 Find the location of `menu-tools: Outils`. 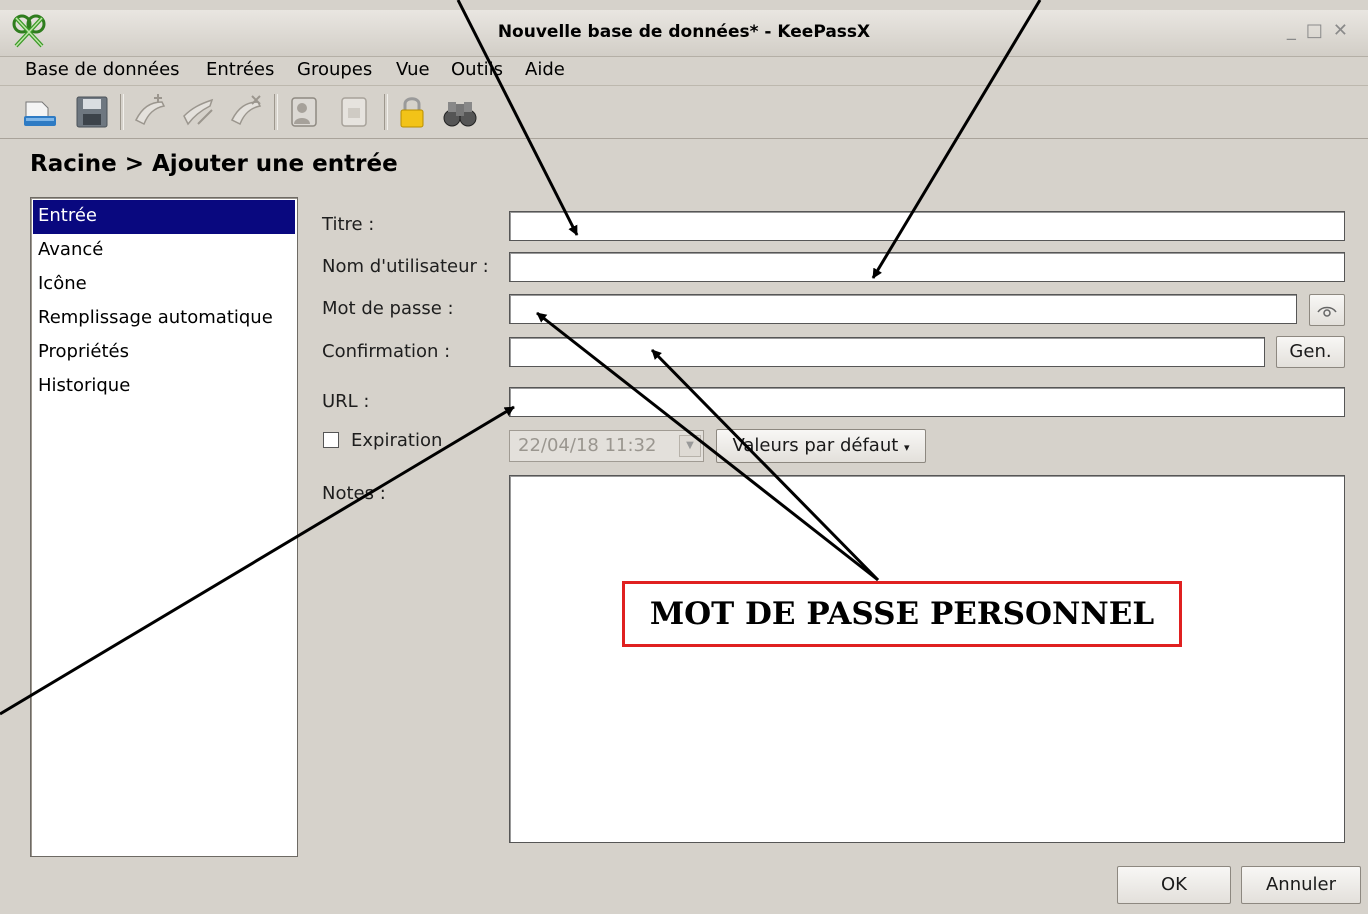

menu-tools: Outils is located at coordinates (477, 69).